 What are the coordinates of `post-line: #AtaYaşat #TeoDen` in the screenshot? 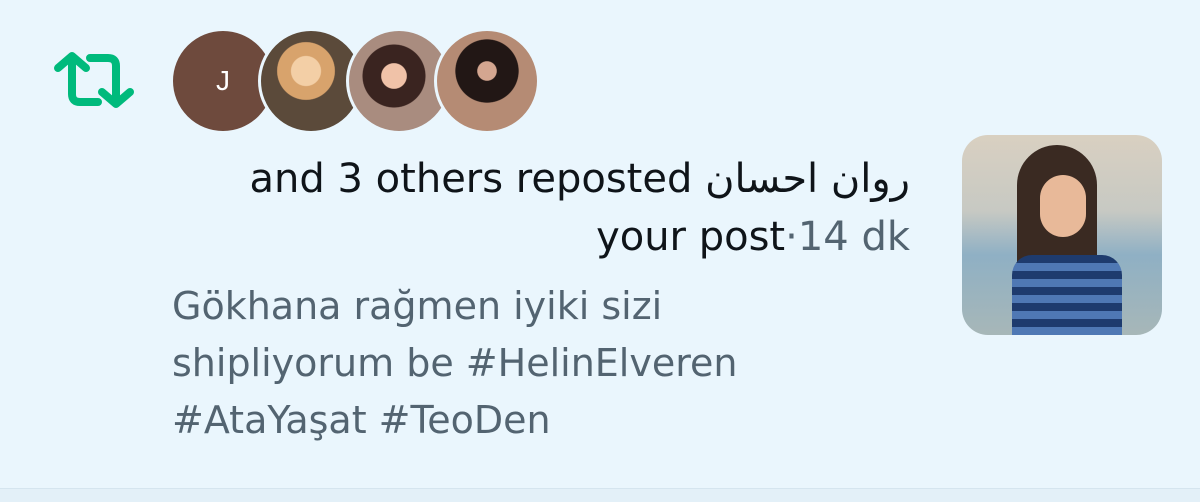 It's located at (361, 420).